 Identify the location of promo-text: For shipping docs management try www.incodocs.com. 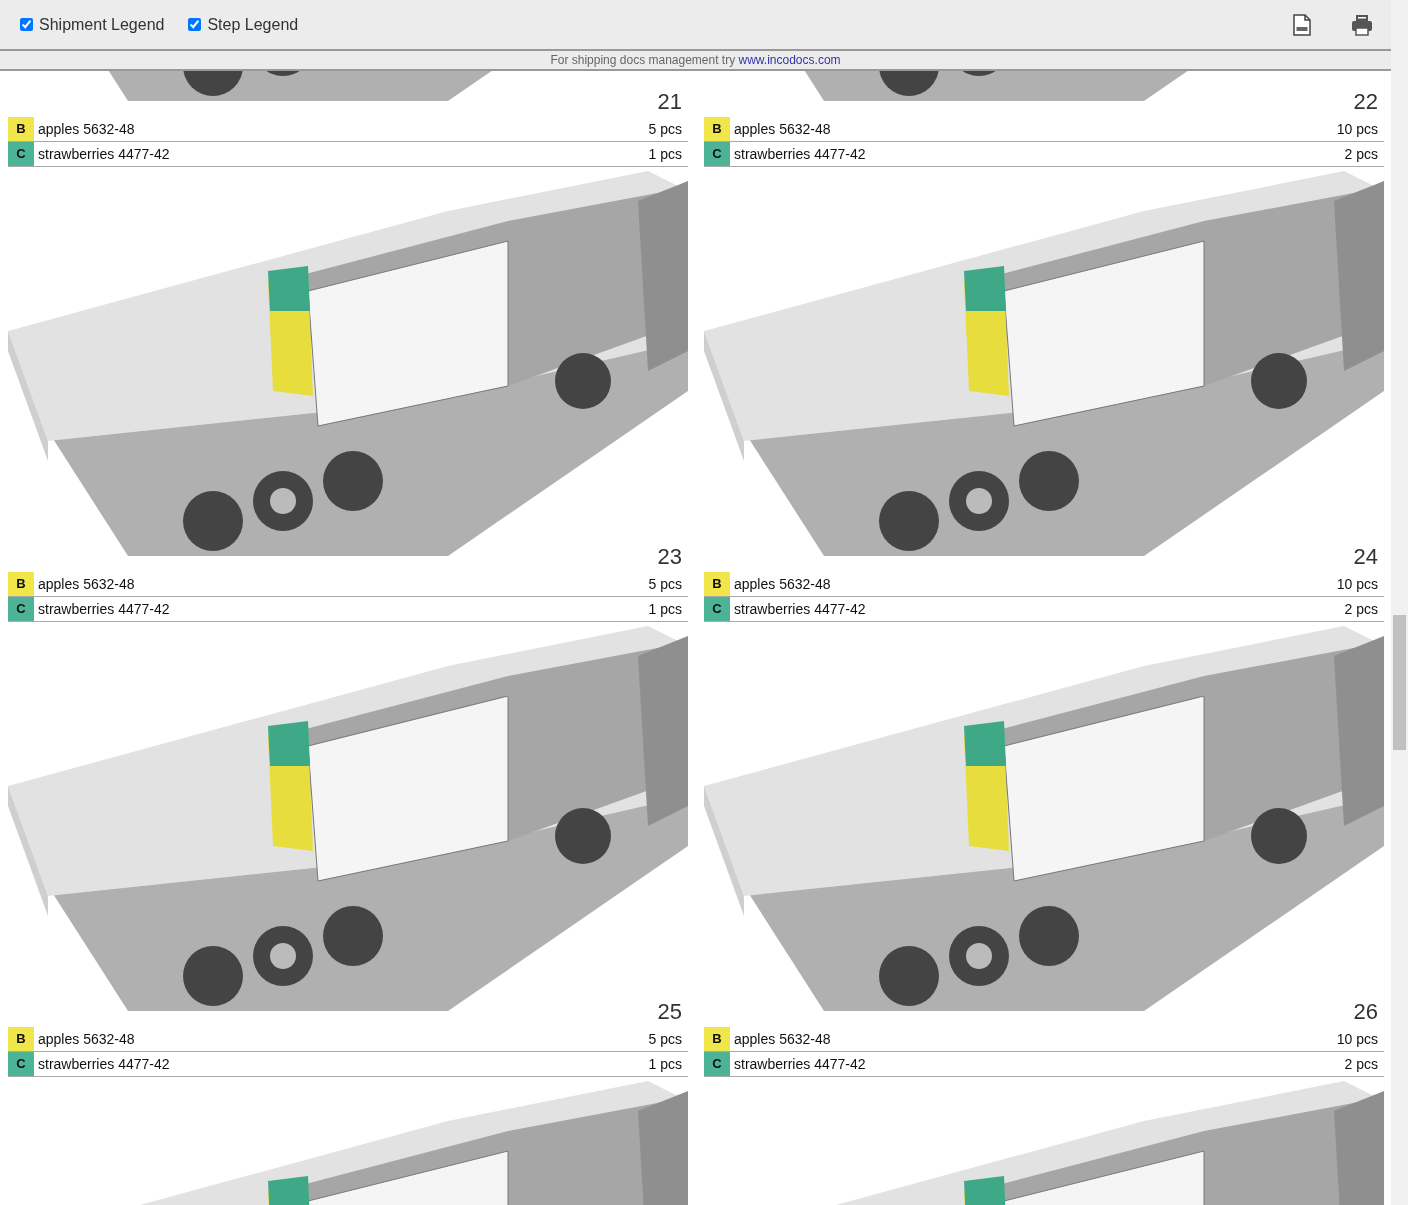
(695, 60).